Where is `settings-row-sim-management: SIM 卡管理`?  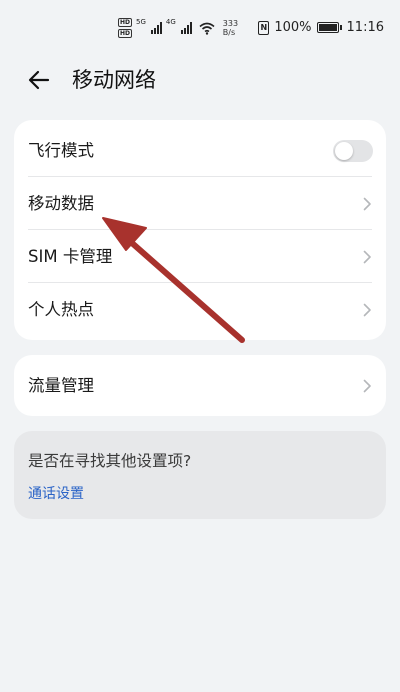
settings-row-sim-management: SIM 卡管理 is located at coordinates (200, 256).